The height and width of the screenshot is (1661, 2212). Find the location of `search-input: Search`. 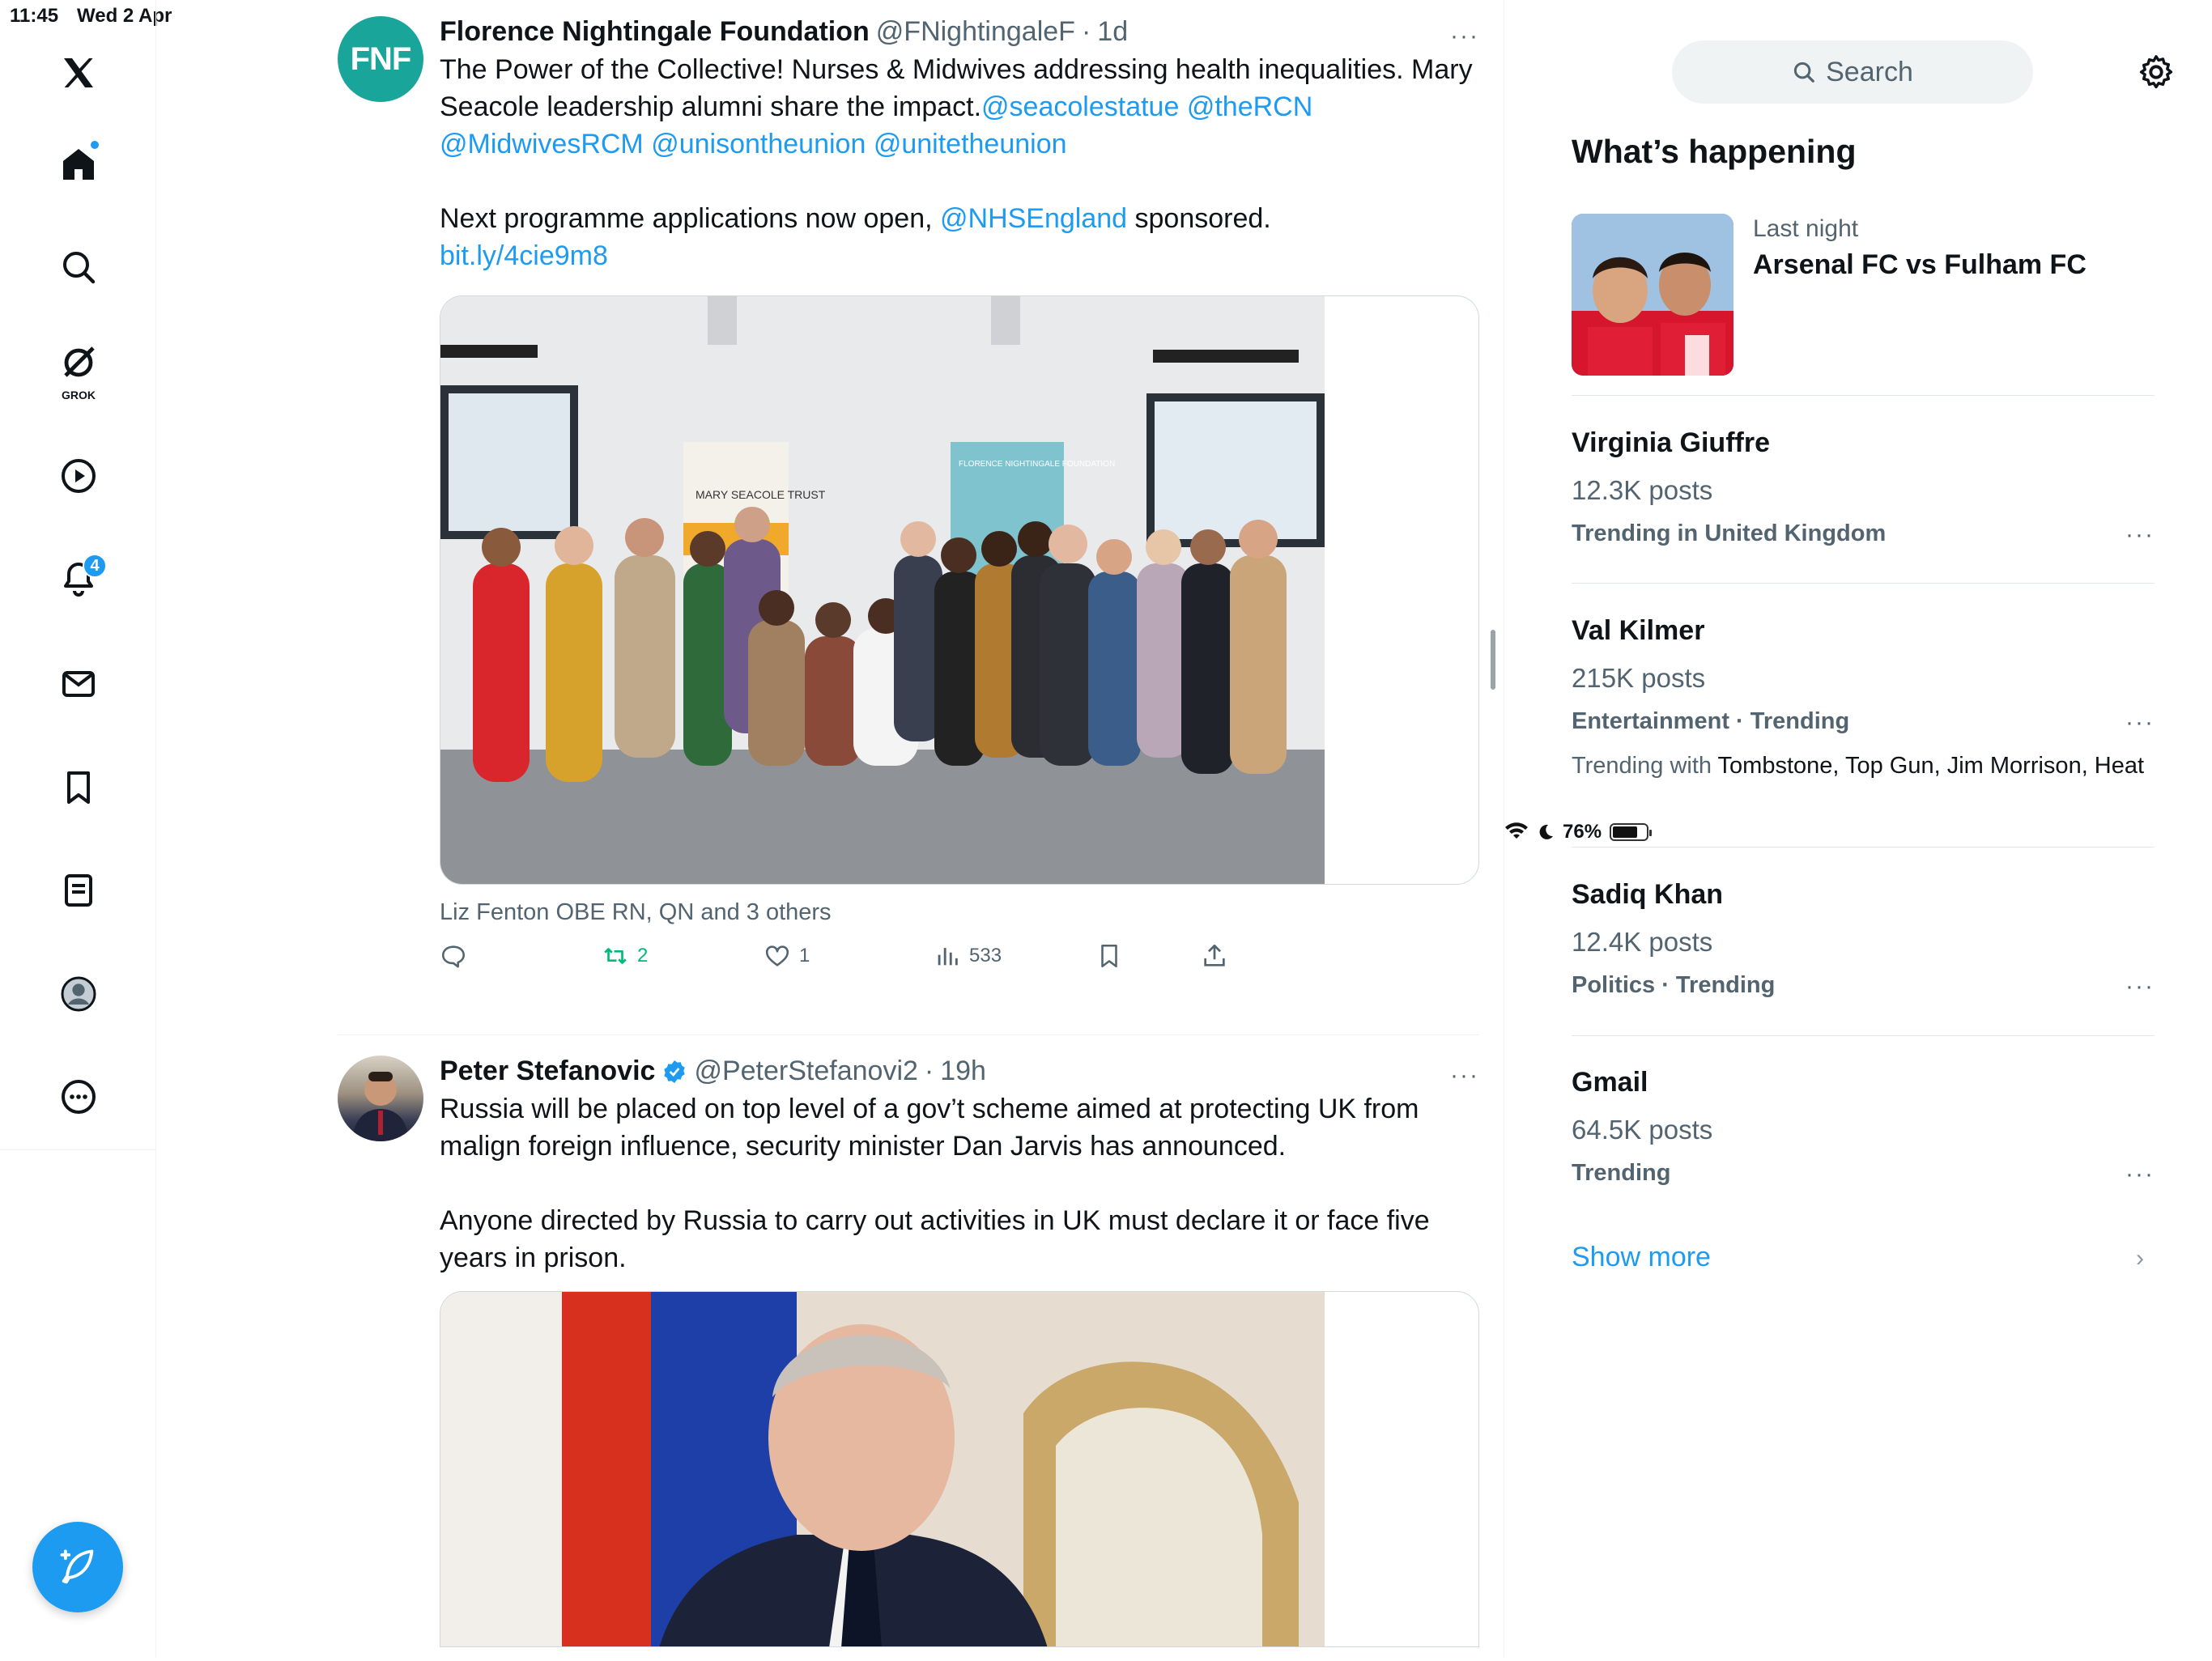

search-input: Search is located at coordinates (1853, 72).